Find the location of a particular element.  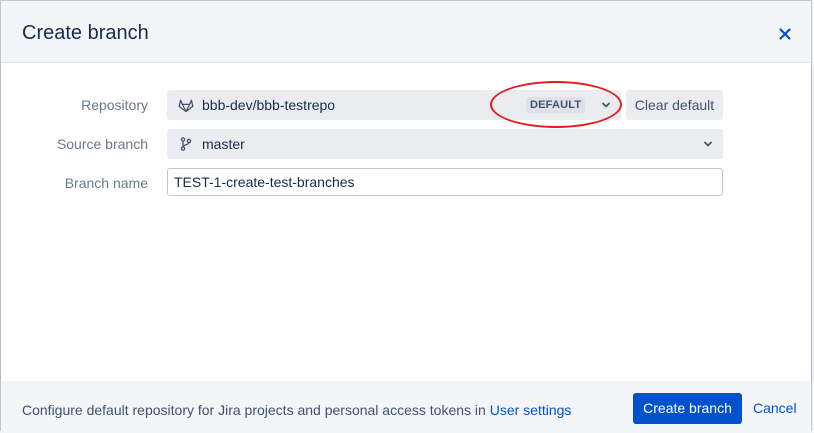

close-icon is located at coordinates (785, 34).